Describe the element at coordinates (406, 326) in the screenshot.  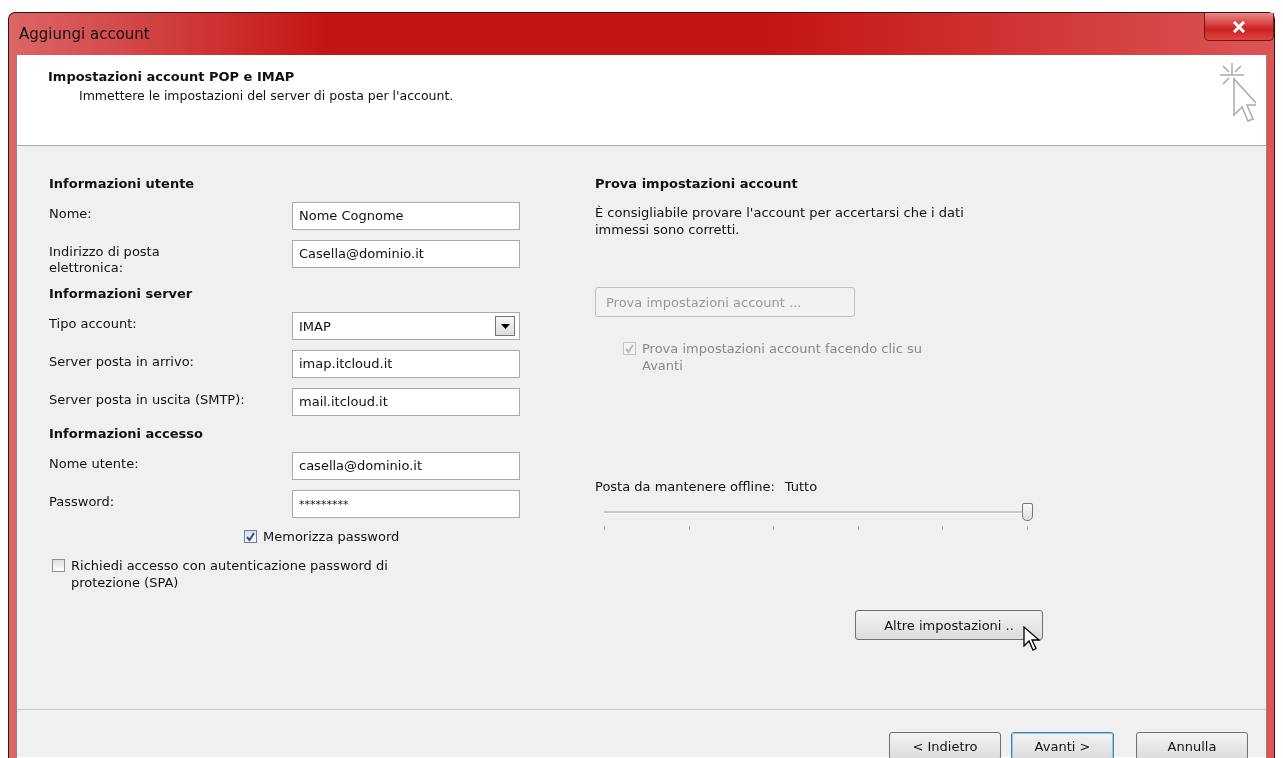
I see `dropdown-field: IMAP` at that location.